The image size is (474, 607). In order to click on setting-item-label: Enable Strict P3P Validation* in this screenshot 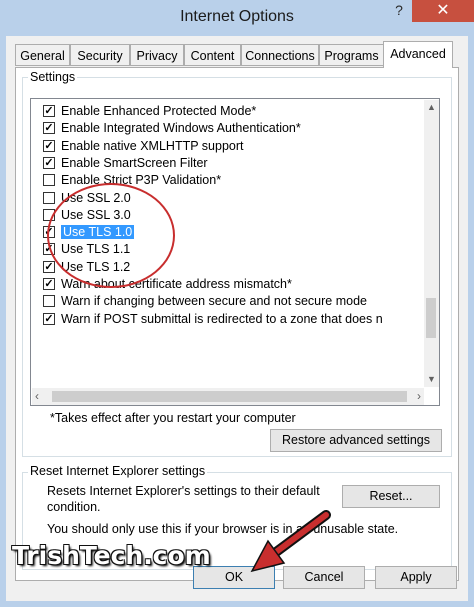, I will do `click(141, 180)`.